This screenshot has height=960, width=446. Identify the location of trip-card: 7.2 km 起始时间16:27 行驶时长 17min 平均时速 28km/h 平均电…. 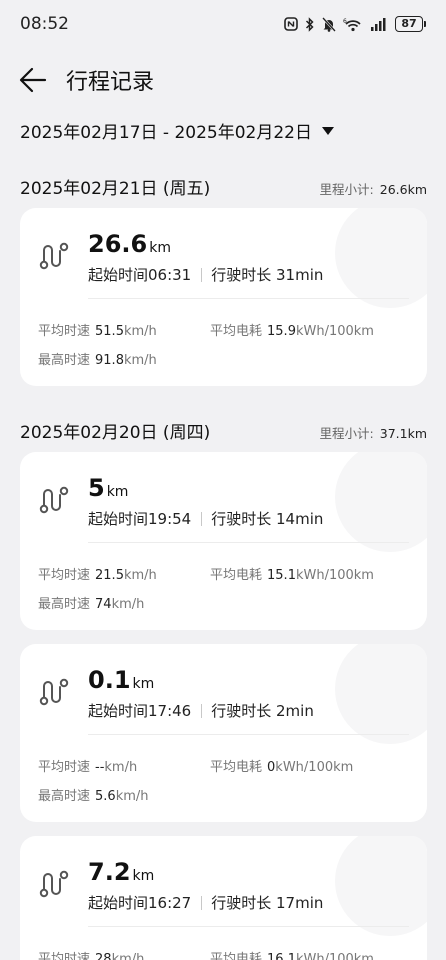
(223, 898).